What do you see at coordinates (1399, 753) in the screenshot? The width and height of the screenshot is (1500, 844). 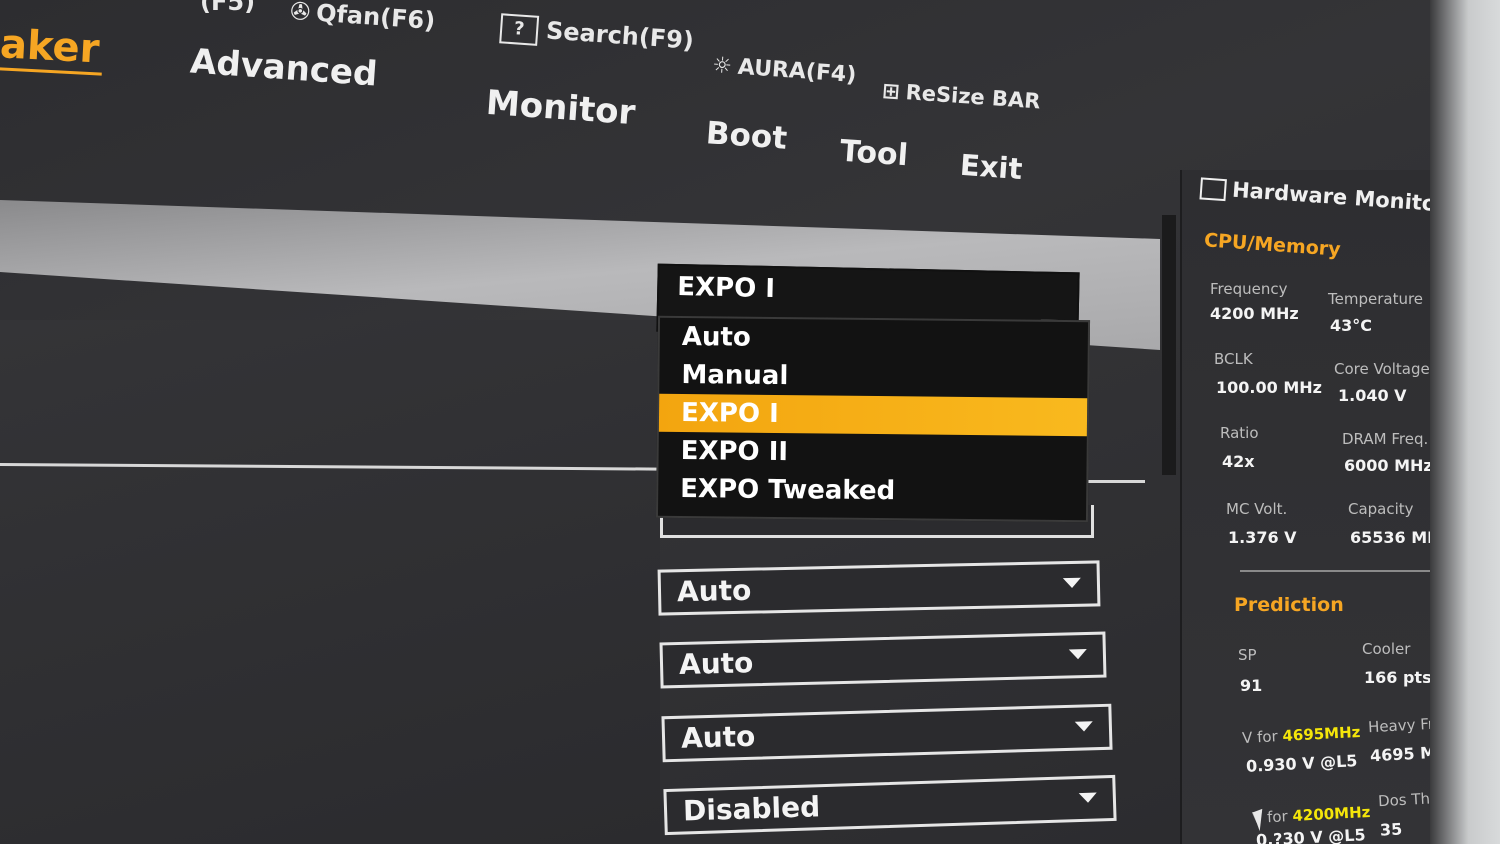 I see `hw-value-heavy-freq: 4695 MHz` at bounding box center [1399, 753].